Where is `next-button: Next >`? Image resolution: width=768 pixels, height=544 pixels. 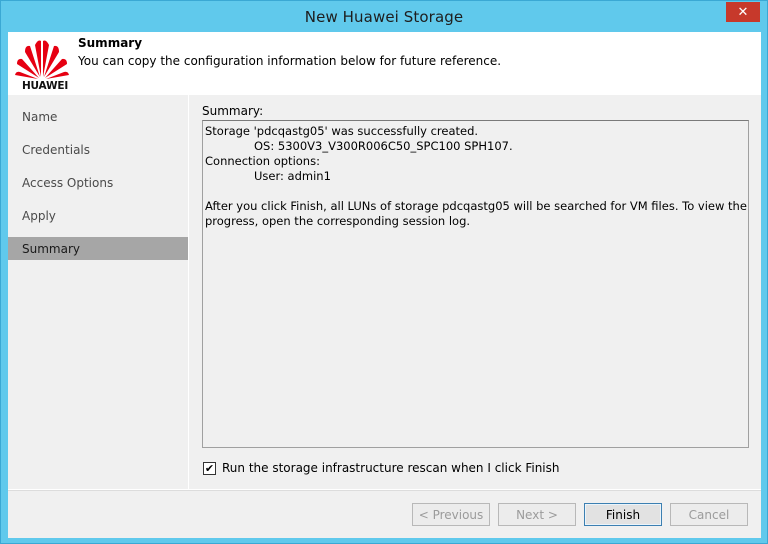 next-button: Next > is located at coordinates (537, 514).